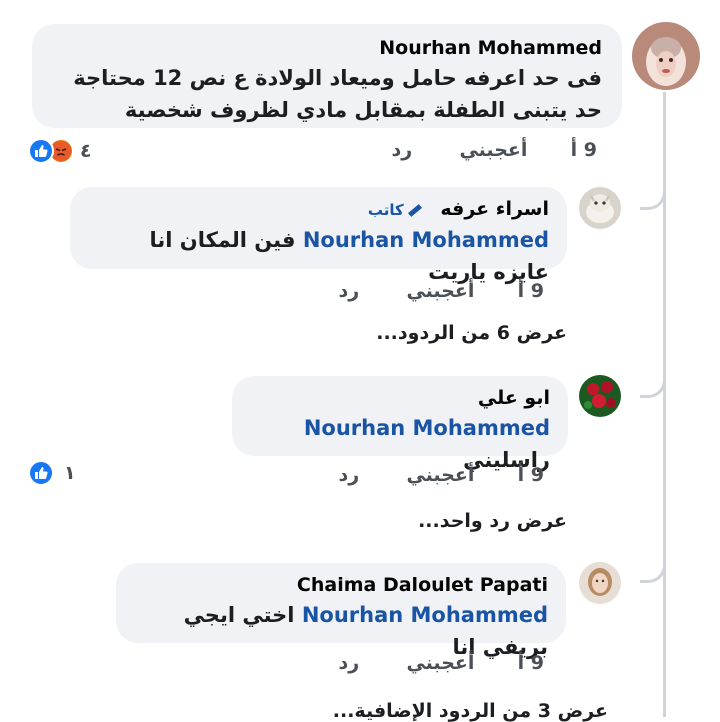  Describe the element at coordinates (60, 151) in the screenshot. I see `reaction-summary: ٤` at that location.